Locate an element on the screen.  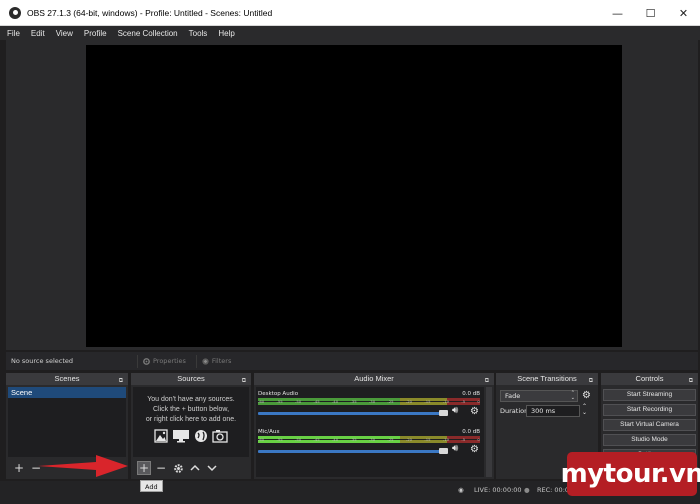
transition-select: Fade ⌃ ⌄ is located at coordinates (539, 396).